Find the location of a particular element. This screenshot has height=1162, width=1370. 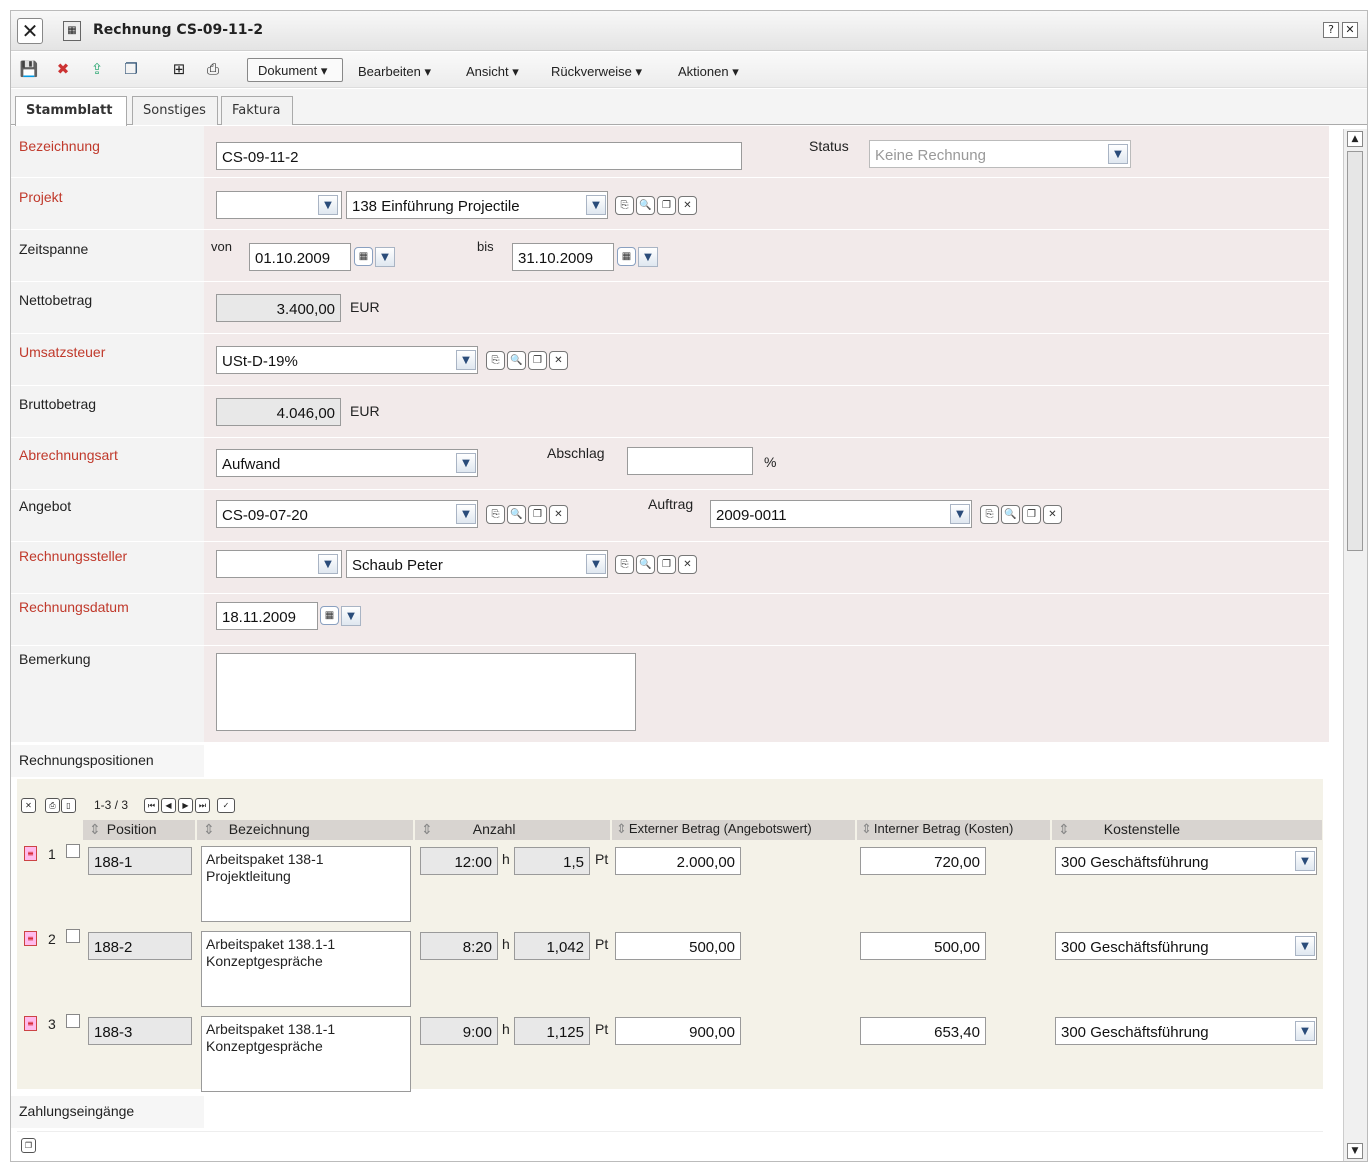

row-intern-input: 720,00 is located at coordinates (923, 861).